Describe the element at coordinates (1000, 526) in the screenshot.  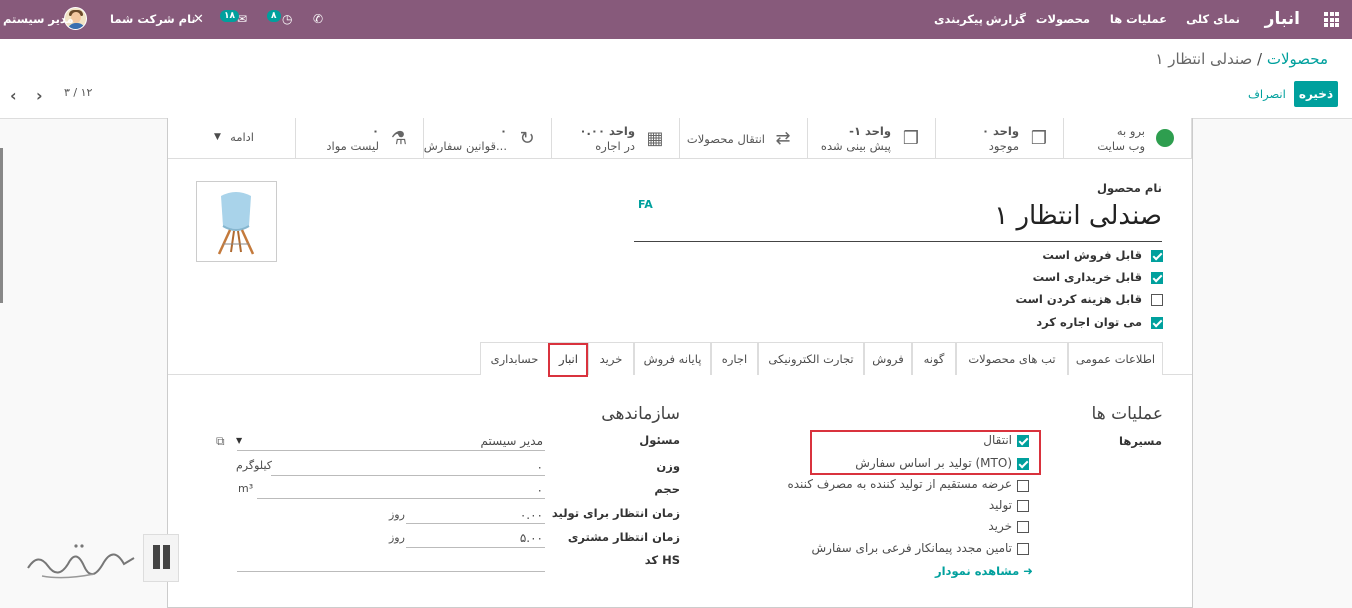
I see `route-buy-label: خرید` at that location.